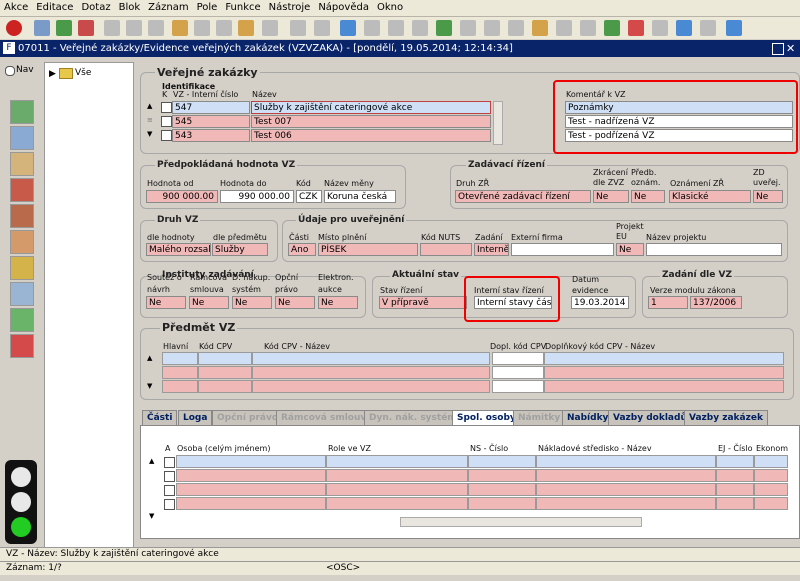  What do you see at coordinates (151, 516) in the screenshot?
I see `osoby-scroll-down-icon: ▼` at bounding box center [151, 516].